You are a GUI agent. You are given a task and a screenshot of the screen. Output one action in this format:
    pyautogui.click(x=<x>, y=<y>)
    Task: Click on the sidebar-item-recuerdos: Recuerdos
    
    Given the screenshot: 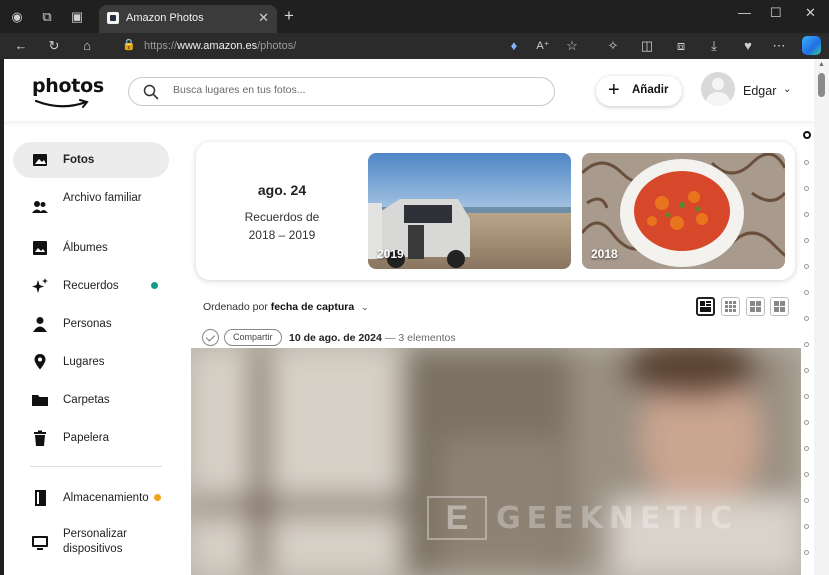 What is the action you would take?
    pyautogui.click(x=91, y=286)
    